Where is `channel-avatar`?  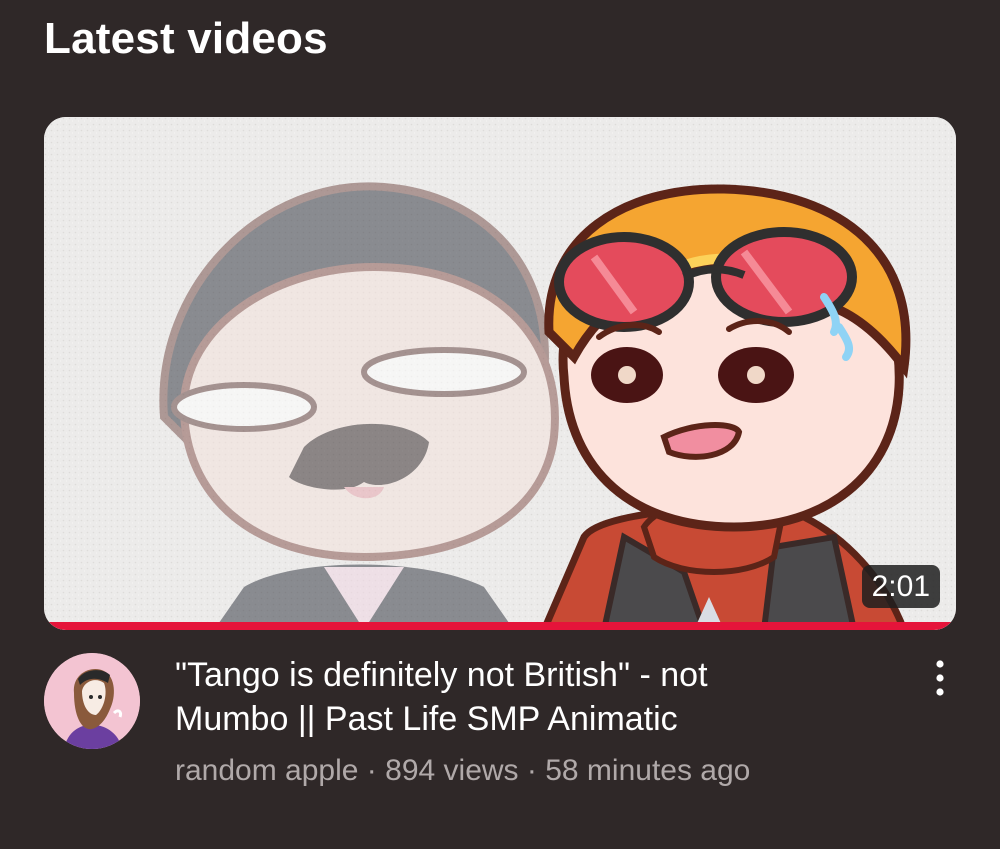
channel-avatar is located at coordinates (92, 701).